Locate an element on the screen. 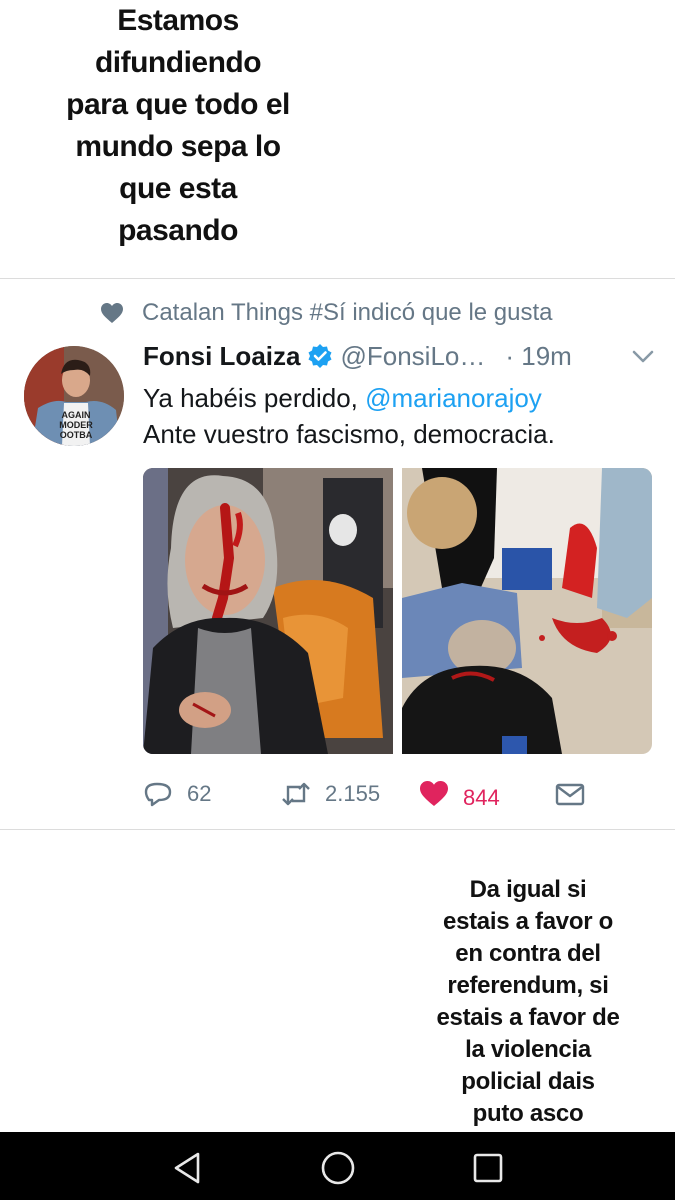 The height and width of the screenshot is (1200, 675). avatar-image: AGAIN MODER OOTBA is located at coordinates (74, 396).